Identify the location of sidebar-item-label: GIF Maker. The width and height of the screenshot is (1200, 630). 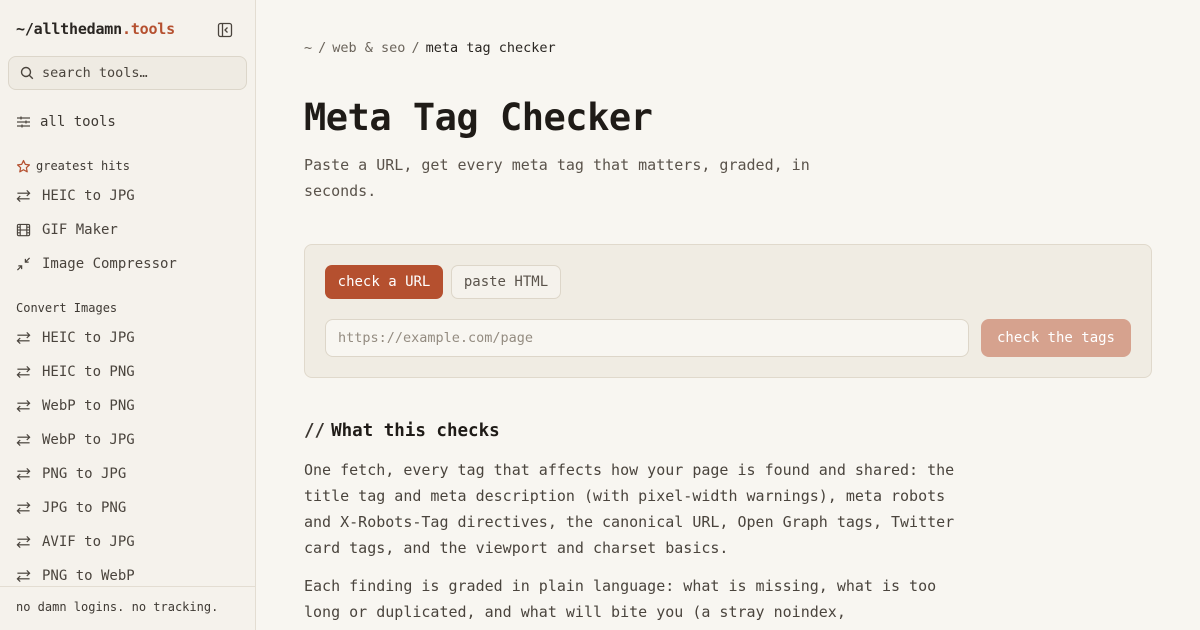
(80, 230).